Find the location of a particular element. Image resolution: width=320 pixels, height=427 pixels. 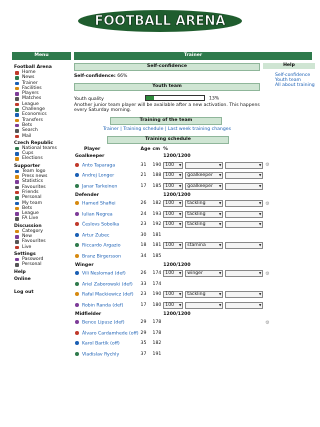

position-group-capacity: 1200/1200 is located at coordinates (177, 156).